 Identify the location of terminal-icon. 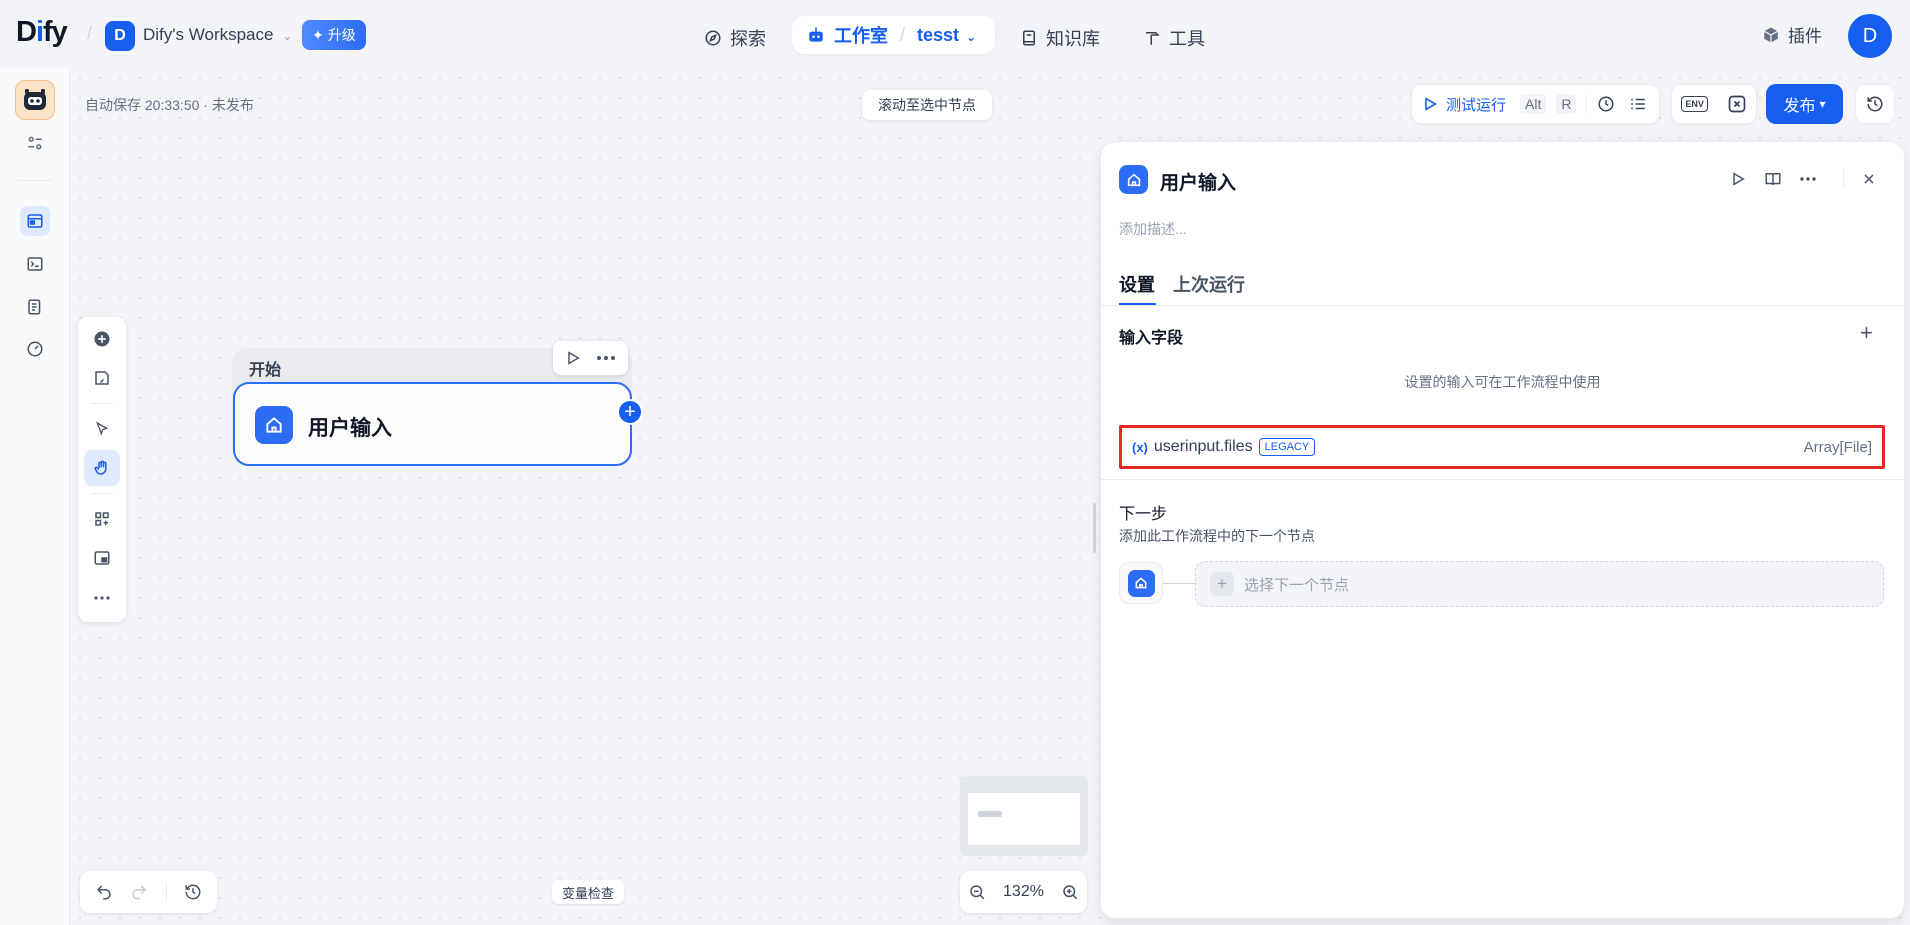
(35, 264).